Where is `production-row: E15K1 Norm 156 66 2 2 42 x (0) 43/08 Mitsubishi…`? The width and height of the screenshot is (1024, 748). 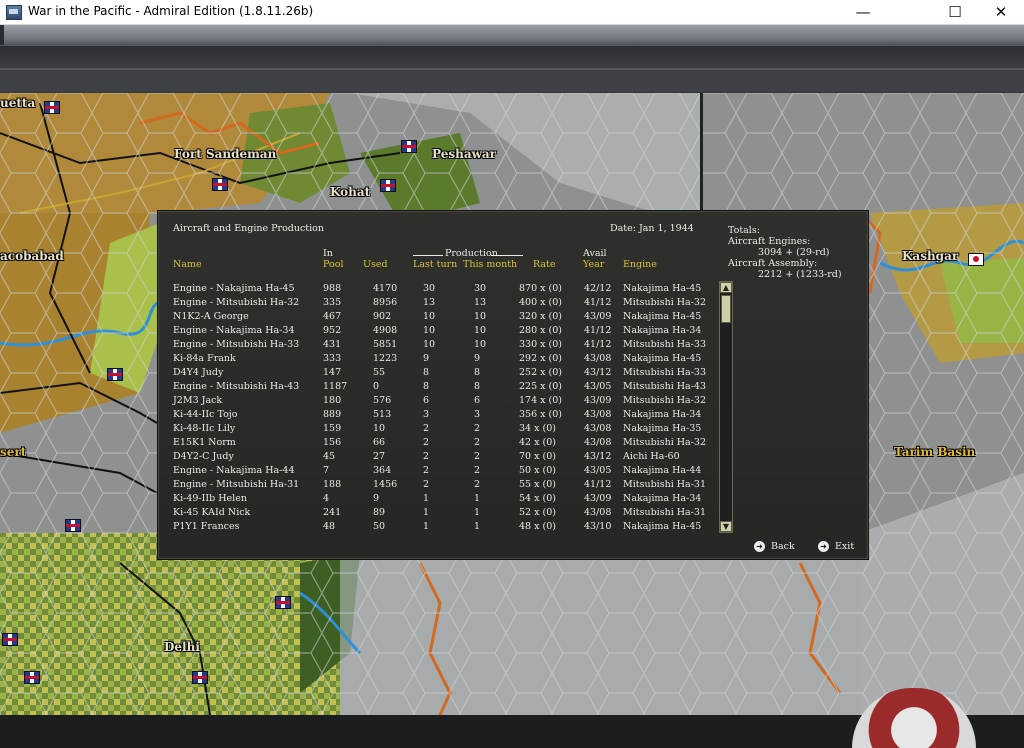
production-row: E15K1 Norm 156 66 2 2 42 x (0) 43/08 Mitsubishi… is located at coordinates (447, 444).